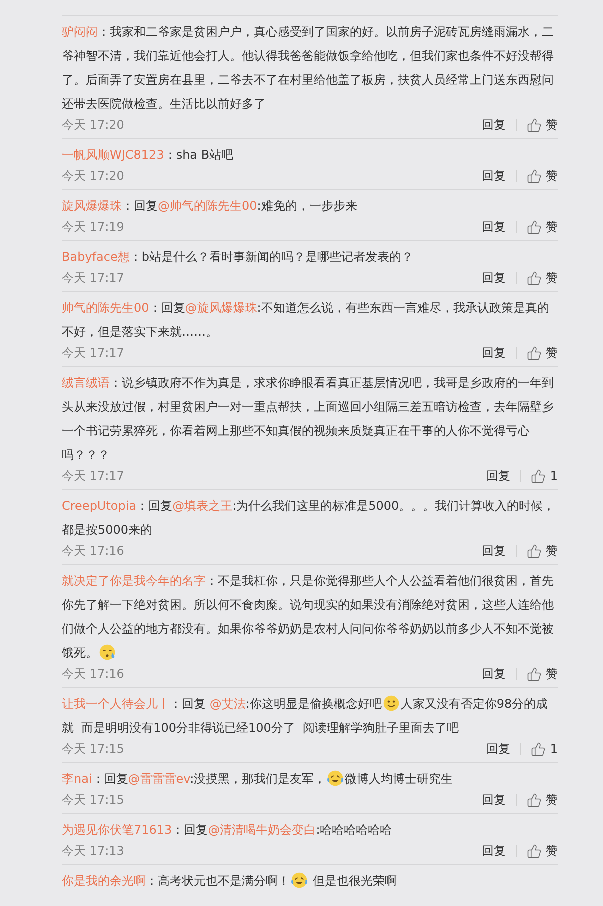 This screenshot has width=603, height=906. Describe the element at coordinates (210, 206) in the screenshot. I see `comment-text: 旋风爆爆珠：回复@帅气的陈先生00:难免的，一步步来` at that location.